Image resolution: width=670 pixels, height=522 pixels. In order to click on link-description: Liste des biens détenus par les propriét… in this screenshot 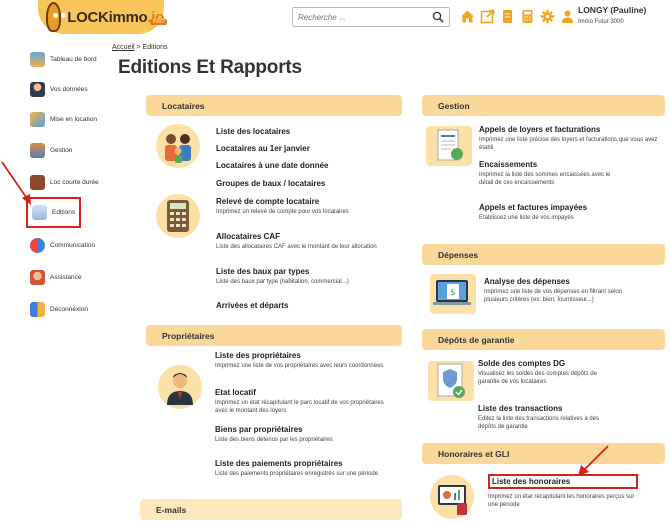, I will do `click(274, 440)`.